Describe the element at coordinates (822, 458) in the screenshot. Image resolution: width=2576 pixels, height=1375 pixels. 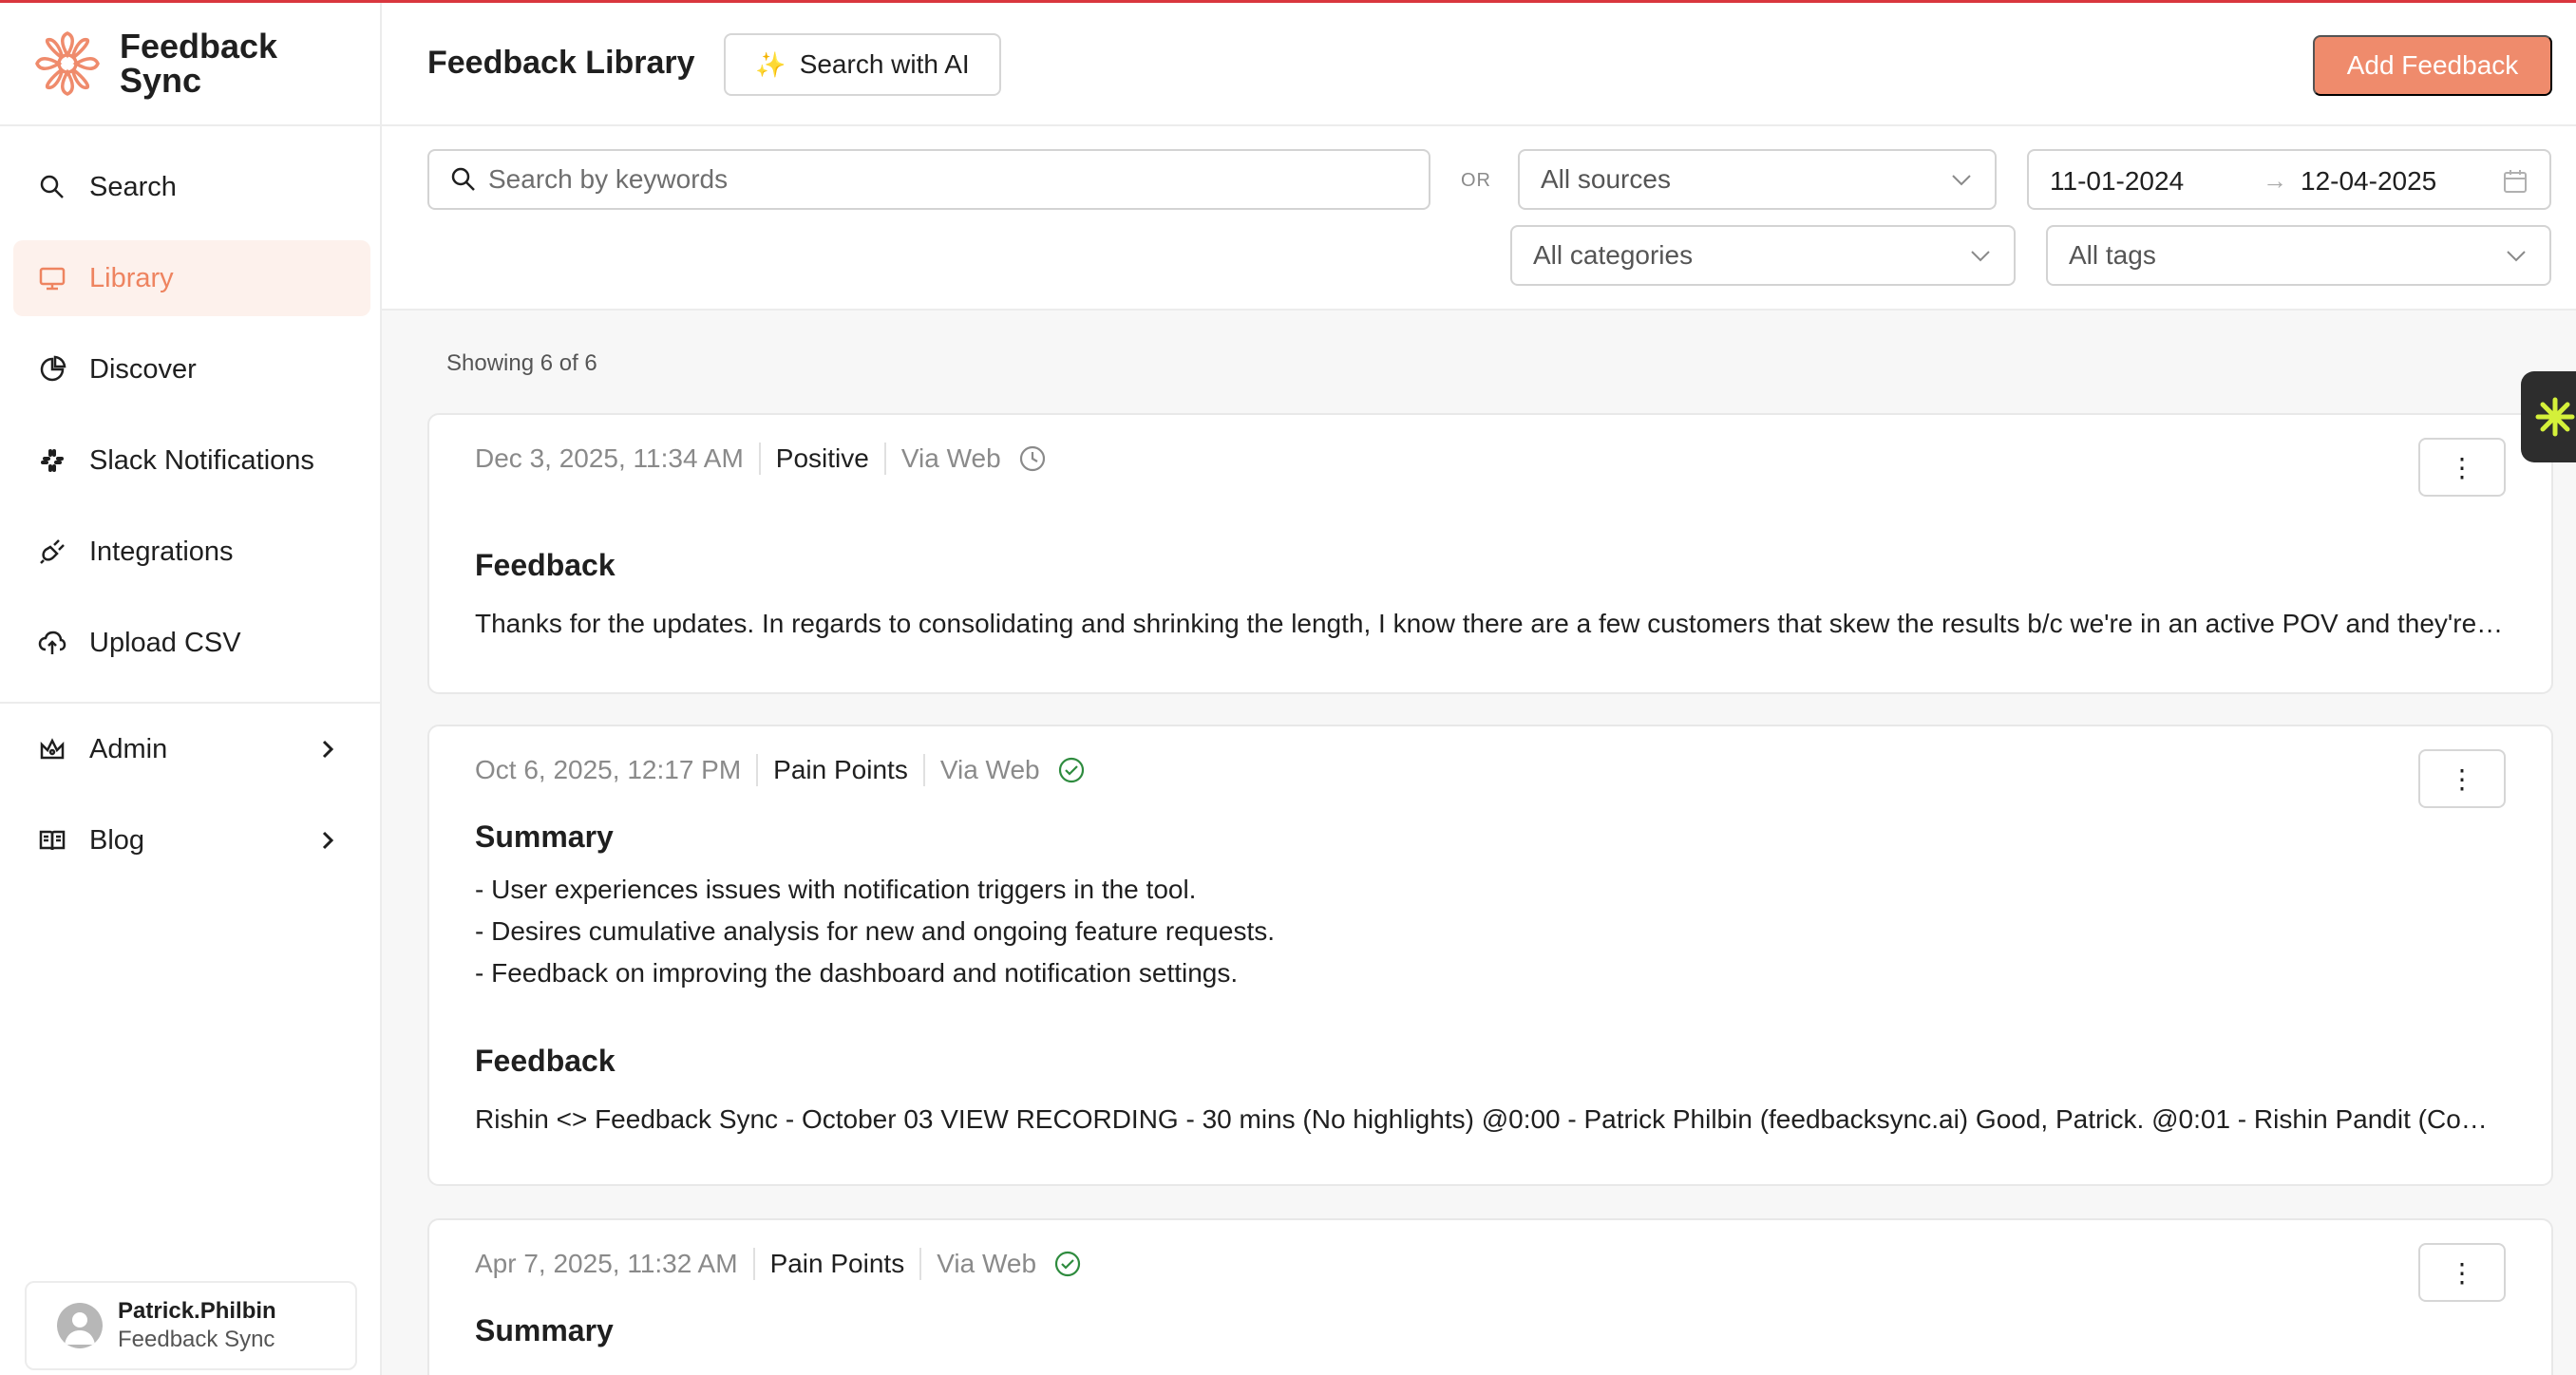
I see `card-category: Positive` at that location.